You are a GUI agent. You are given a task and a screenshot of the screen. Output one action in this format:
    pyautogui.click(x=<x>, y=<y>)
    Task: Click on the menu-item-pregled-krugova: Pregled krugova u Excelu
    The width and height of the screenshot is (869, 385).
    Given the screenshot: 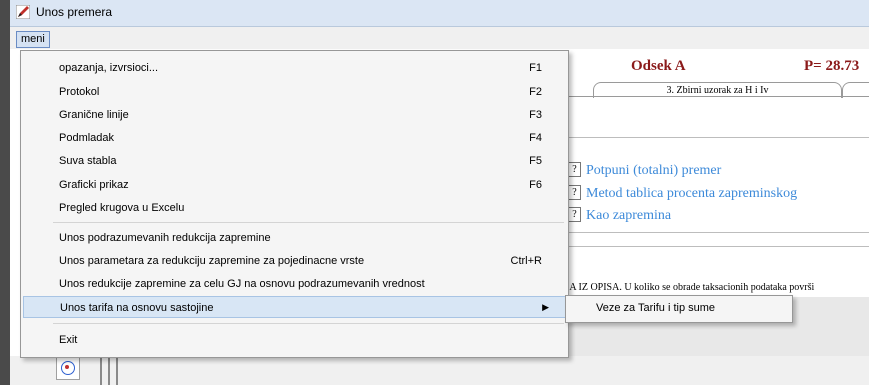 What is the action you would take?
    pyautogui.click(x=294, y=208)
    